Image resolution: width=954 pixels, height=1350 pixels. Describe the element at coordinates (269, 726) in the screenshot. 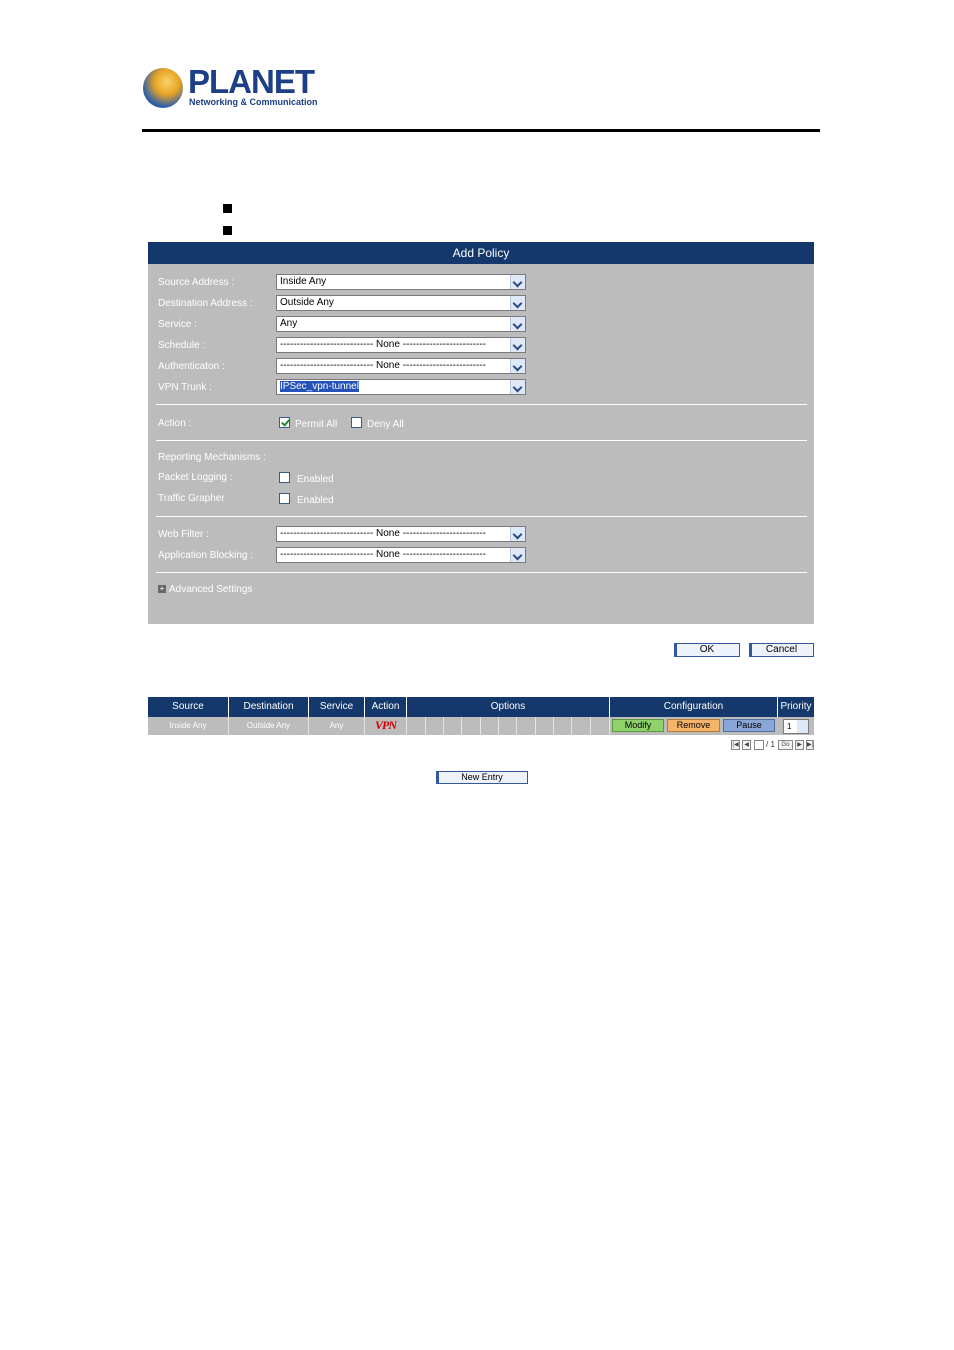

I see `row-destination: Outside Any` at that location.